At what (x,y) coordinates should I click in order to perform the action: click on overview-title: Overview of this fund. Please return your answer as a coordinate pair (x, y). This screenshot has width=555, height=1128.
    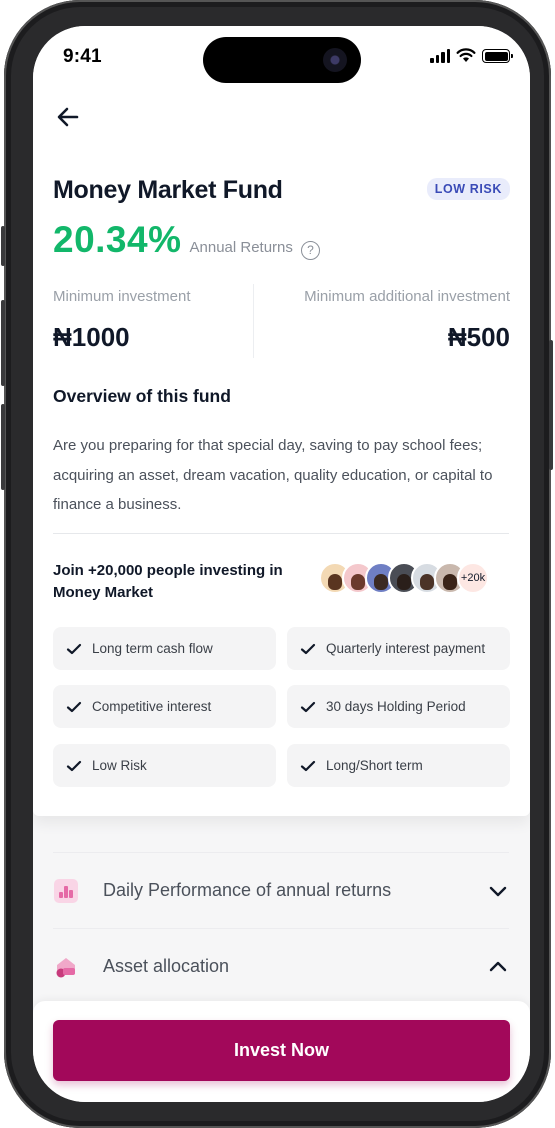
    Looking at the image, I should click on (142, 396).